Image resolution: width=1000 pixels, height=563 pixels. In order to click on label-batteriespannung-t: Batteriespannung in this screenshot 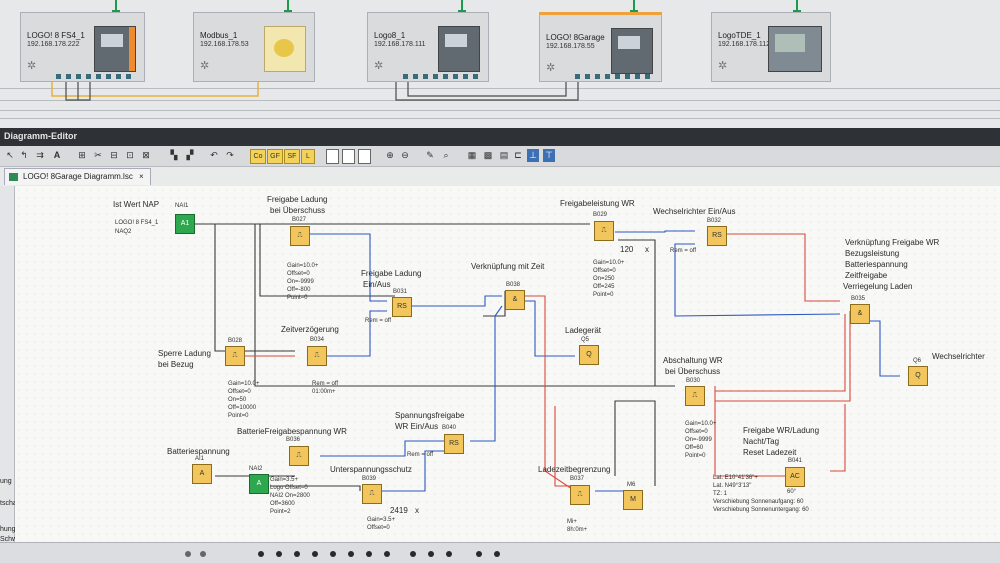, I will do `click(876, 264)`.